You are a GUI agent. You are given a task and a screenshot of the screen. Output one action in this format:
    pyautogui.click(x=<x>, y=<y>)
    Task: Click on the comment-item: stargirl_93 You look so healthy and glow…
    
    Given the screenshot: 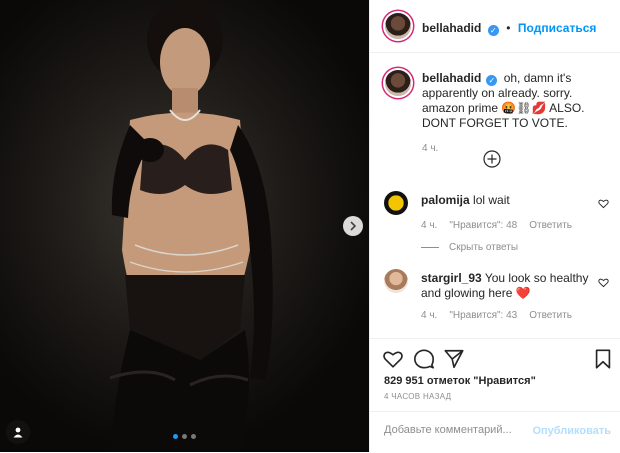 What is the action you would take?
    pyautogui.click(x=496, y=296)
    